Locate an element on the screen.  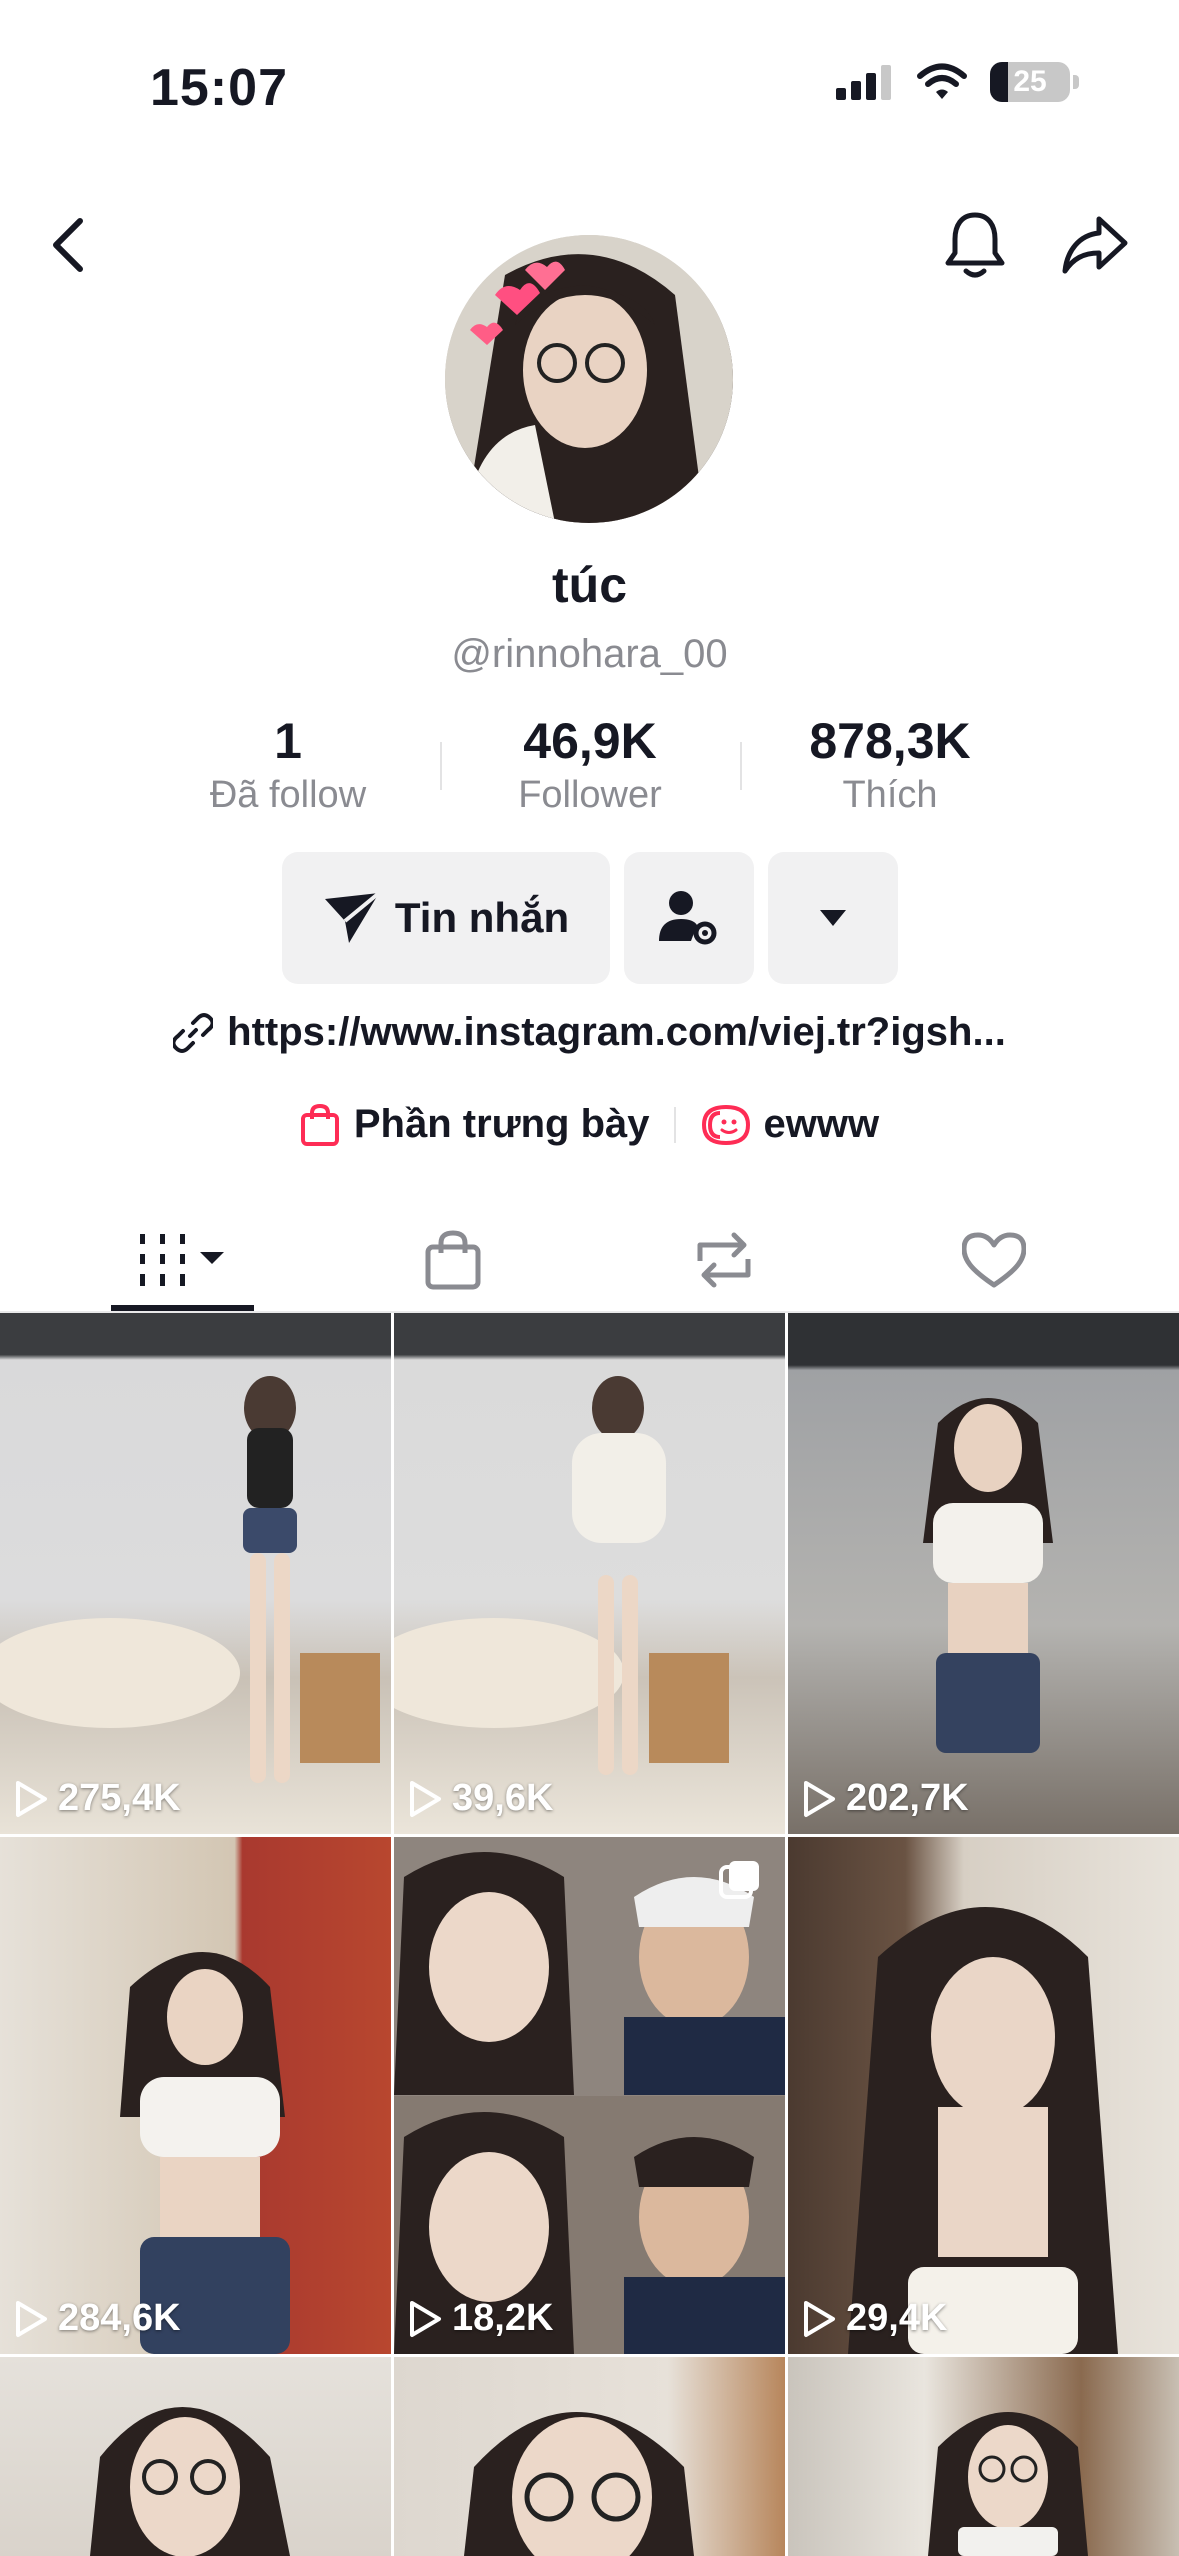
cellular-signal-icon is located at coordinates (863, 82).